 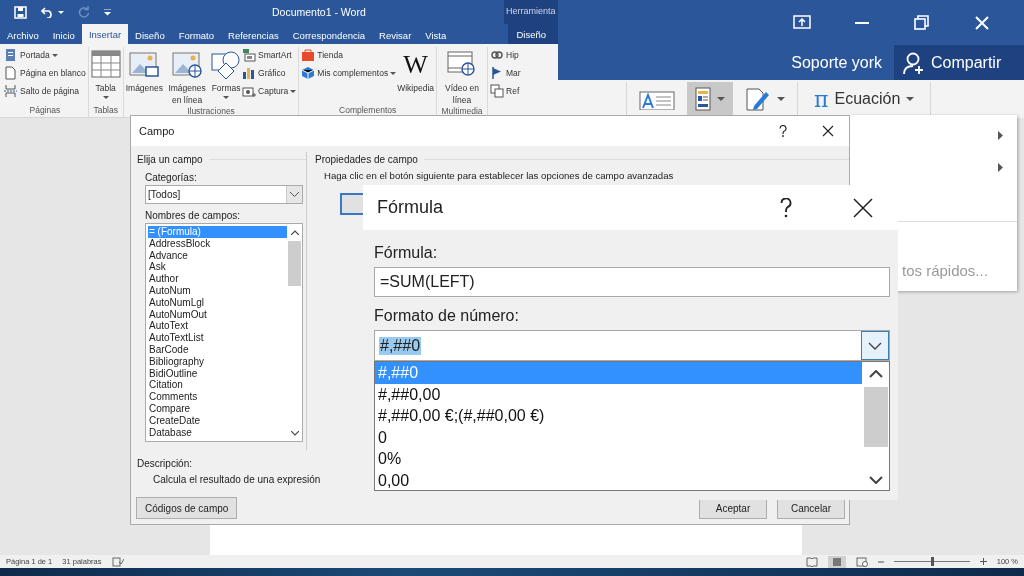 I want to click on list-item: #,##0,00 €;(#,##0,00 €), so click(x=618, y=416).